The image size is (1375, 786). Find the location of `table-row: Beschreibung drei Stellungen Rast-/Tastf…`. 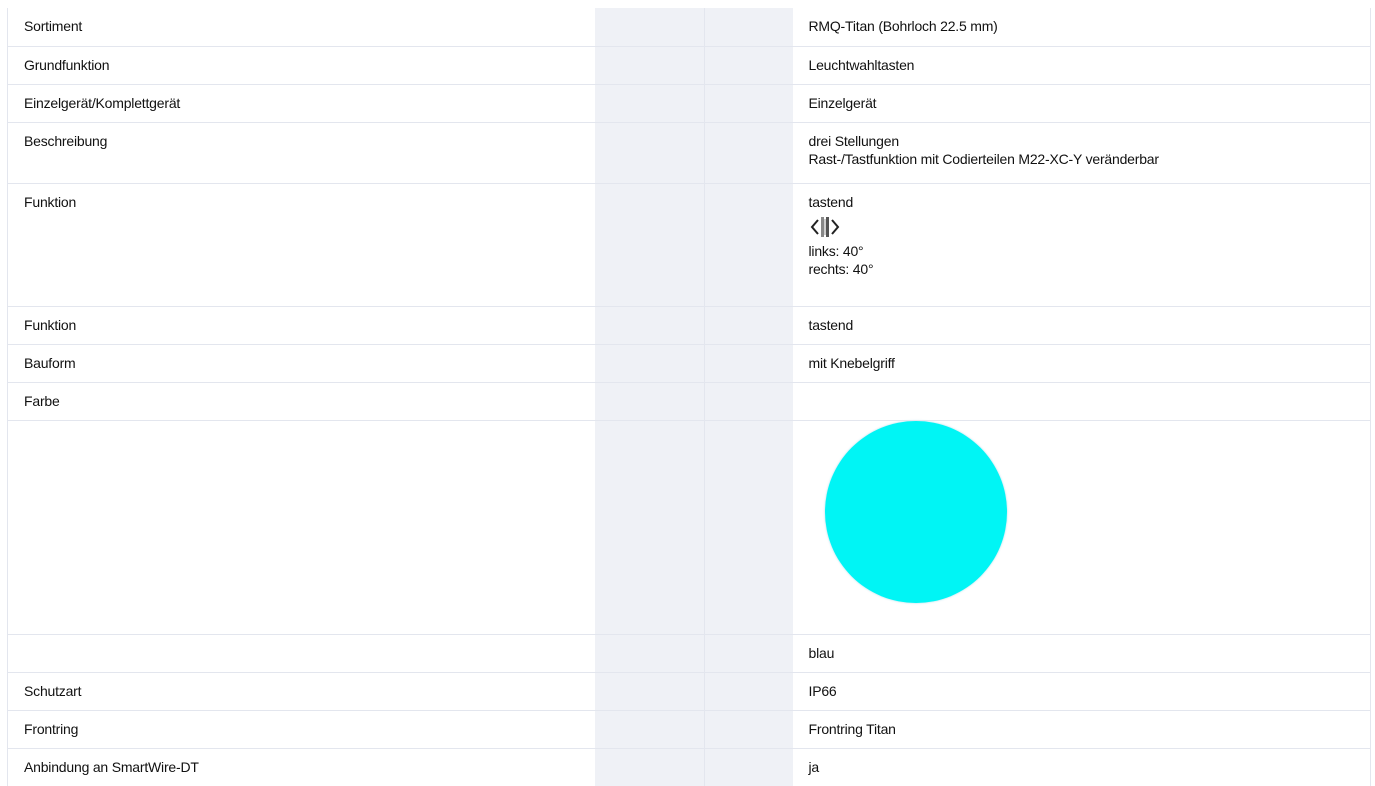

table-row: Beschreibung drei Stellungen Rast-/Tastf… is located at coordinates (689, 153).